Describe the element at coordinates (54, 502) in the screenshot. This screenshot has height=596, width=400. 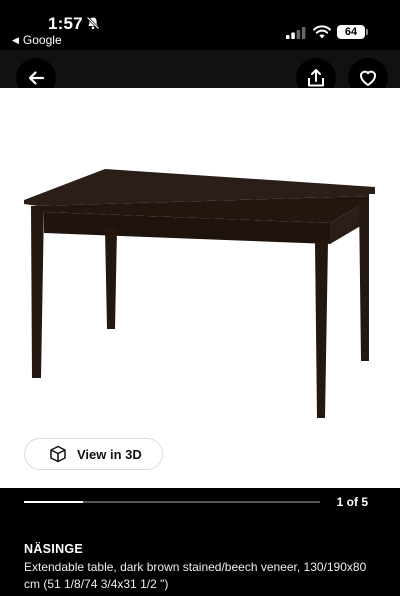
I see `pager-progress-fill` at that location.